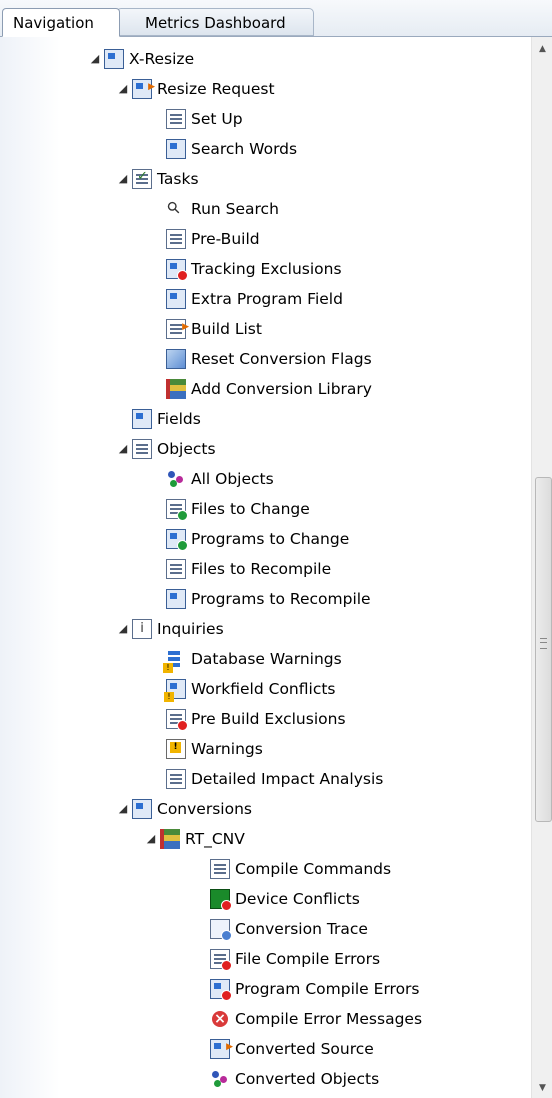 Image resolution: width=552 pixels, height=1098 pixels. I want to click on device-conflicts-icon, so click(221, 900).